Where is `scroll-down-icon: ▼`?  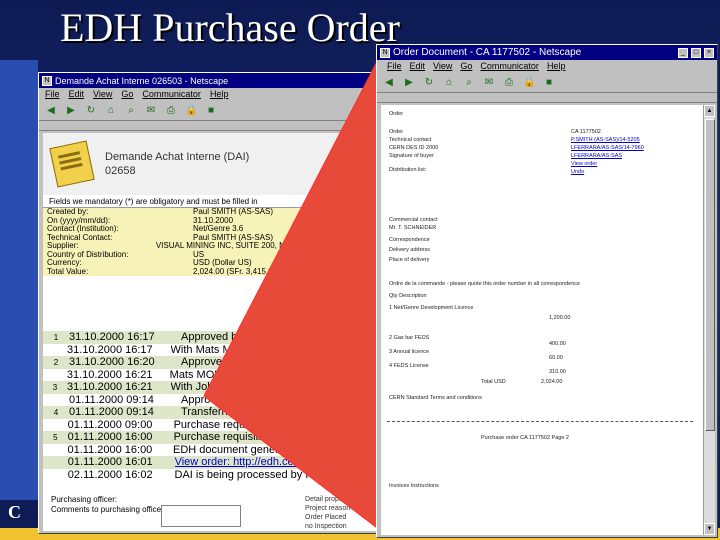
scroll-down-icon: ▼ is located at coordinates (709, 529).